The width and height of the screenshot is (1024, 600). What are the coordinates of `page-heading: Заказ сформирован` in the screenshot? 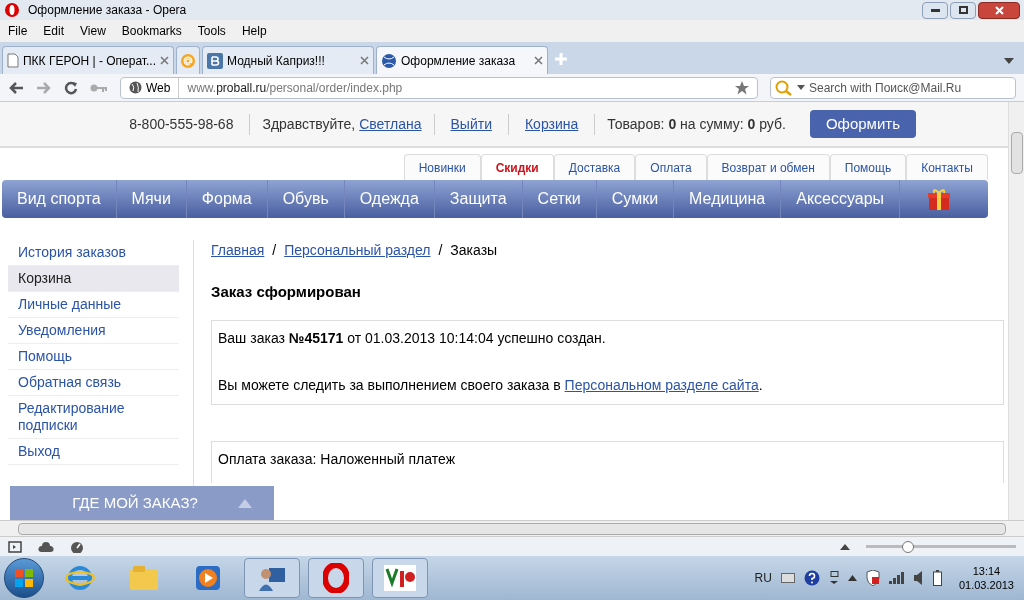 It's located at (286, 292).